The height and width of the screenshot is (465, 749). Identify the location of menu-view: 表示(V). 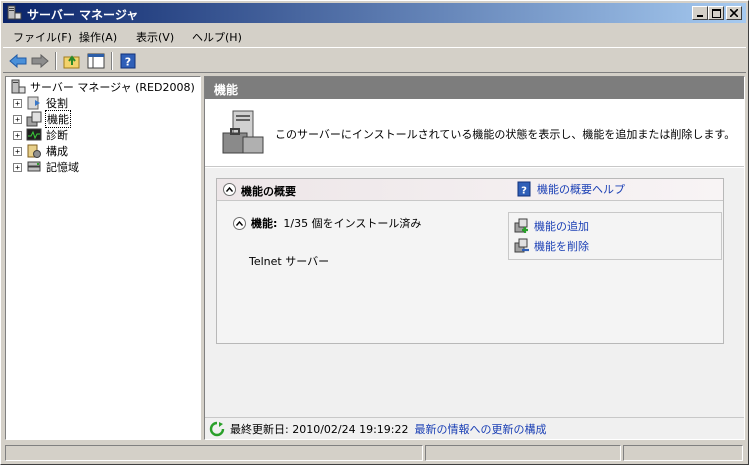
(155, 37).